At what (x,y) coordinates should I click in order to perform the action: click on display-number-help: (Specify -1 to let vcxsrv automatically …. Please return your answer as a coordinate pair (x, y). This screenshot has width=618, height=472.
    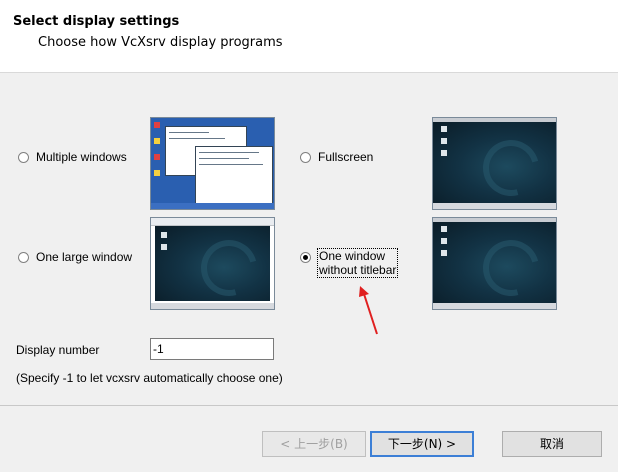
    Looking at the image, I should click on (149, 378).